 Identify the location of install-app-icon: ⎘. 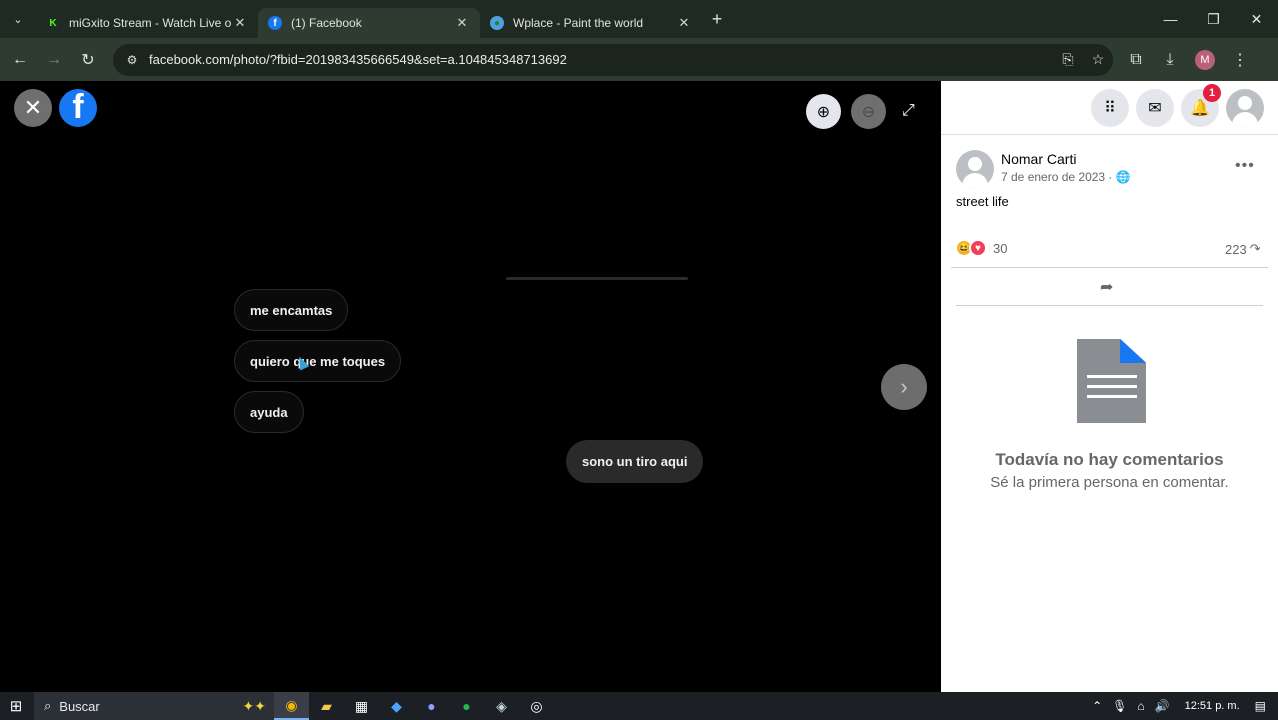
(1068, 59).